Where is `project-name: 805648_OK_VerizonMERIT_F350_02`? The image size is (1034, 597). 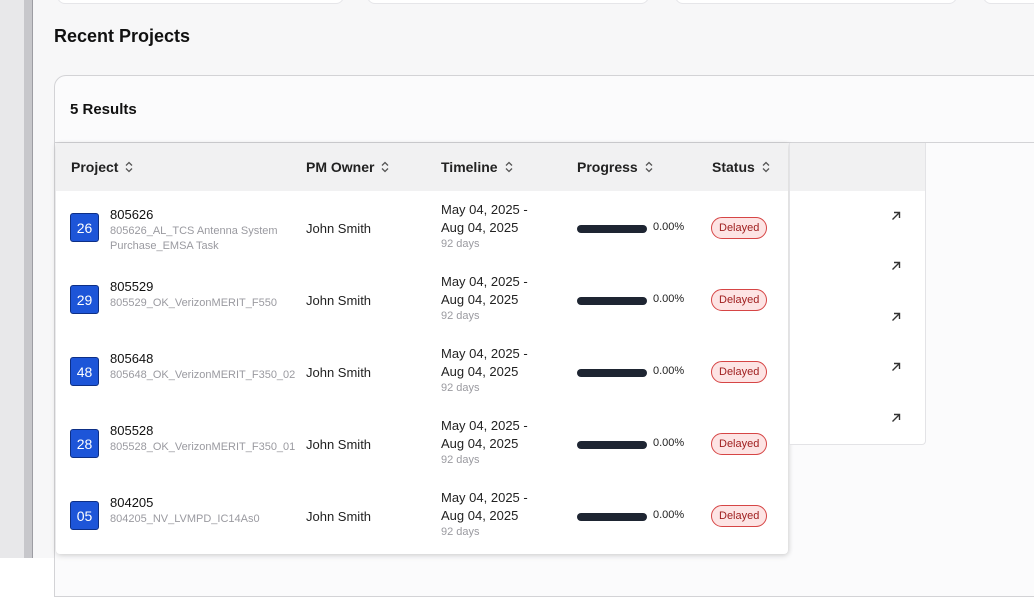
project-name: 805648_OK_VerizonMERIT_F350_02 is located at coordinates (203, 375).